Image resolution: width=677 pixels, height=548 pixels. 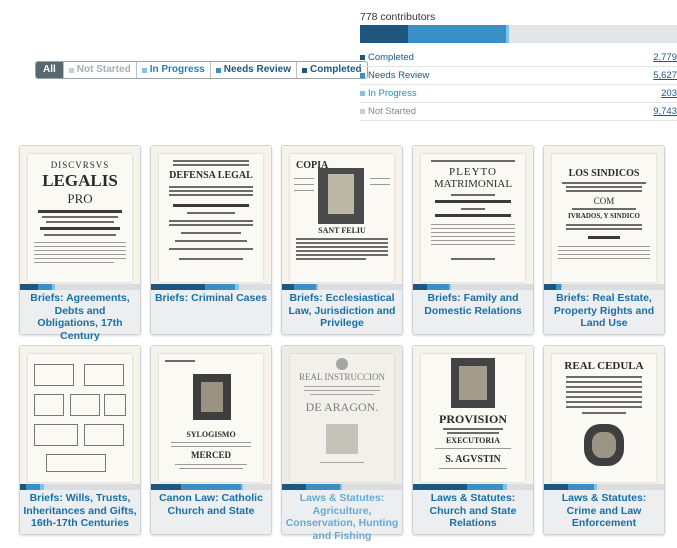 I want to click on stat-row-needs-review: Needs Review 5,627, so click(x=518, y=76).